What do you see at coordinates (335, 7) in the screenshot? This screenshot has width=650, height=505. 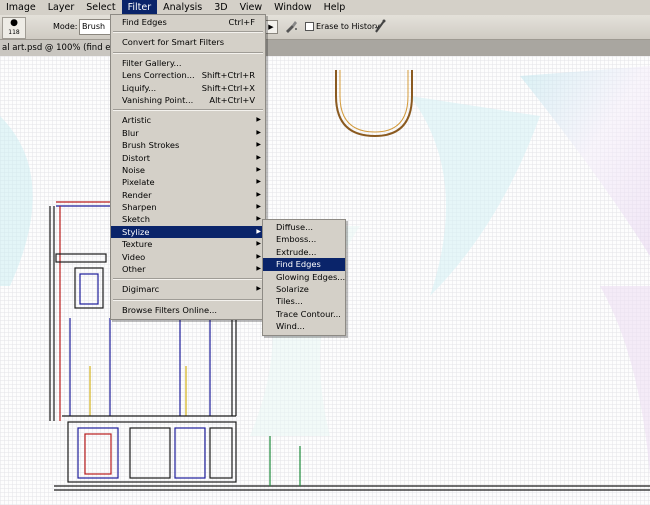 I see `menu-help: Help` at bounding box center [335, 7].